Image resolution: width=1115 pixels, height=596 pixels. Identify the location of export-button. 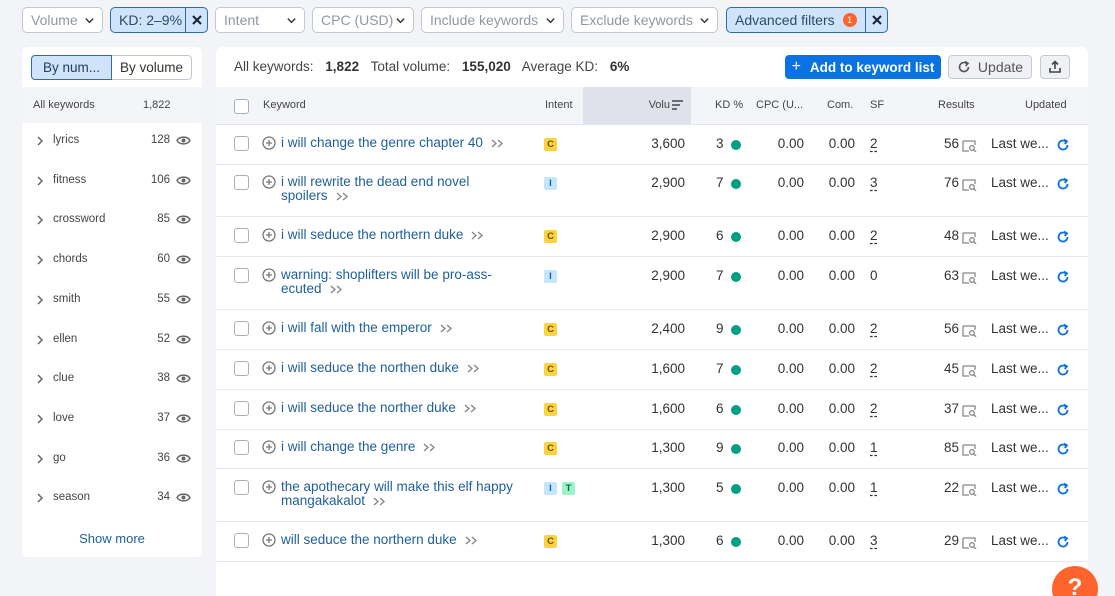
(1055, 67).